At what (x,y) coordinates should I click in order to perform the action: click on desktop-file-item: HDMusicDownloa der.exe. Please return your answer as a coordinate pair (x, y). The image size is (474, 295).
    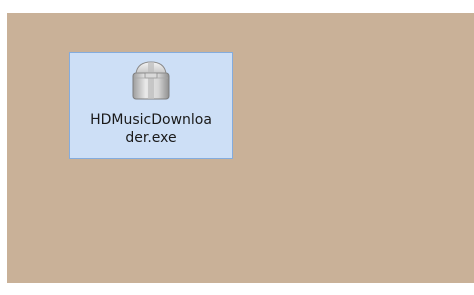
    Looking at the image, I should click on (151, 105).